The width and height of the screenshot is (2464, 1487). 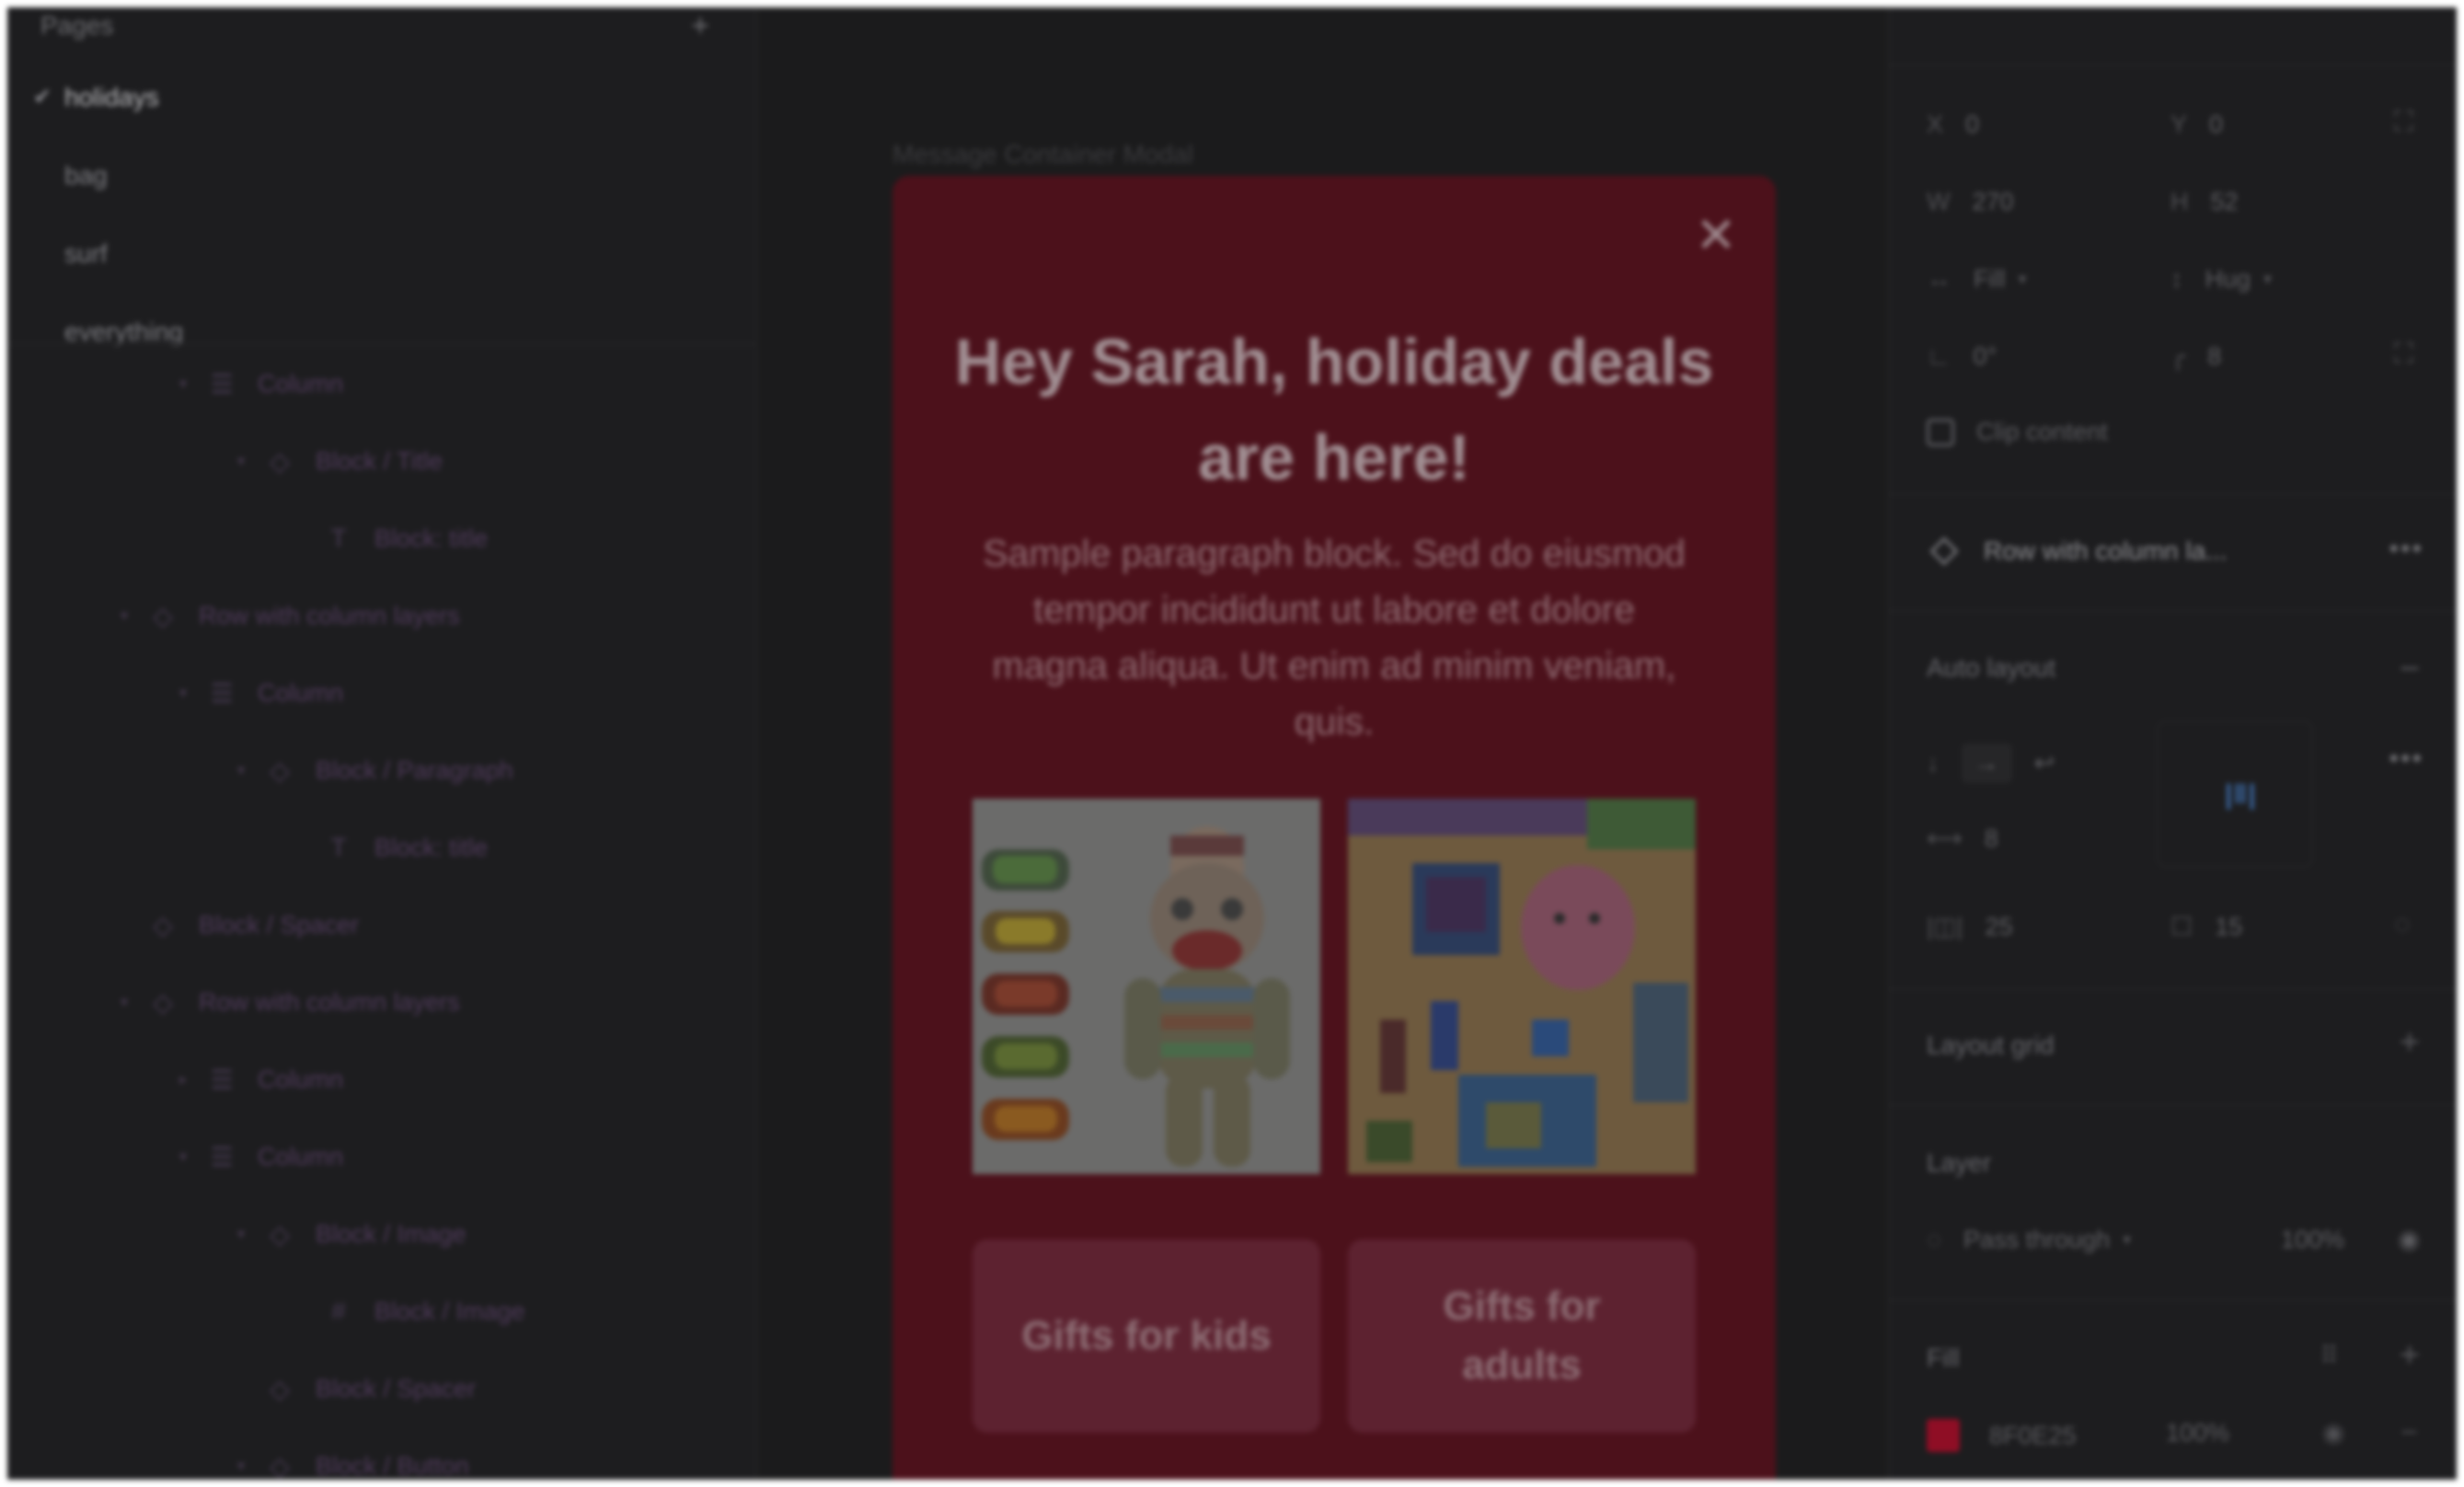 What do you see at coordinates (2329, 1356) in the screenshot?
I see `styles-grid-icon: ⠿` at bounding box center [2329, 1356].